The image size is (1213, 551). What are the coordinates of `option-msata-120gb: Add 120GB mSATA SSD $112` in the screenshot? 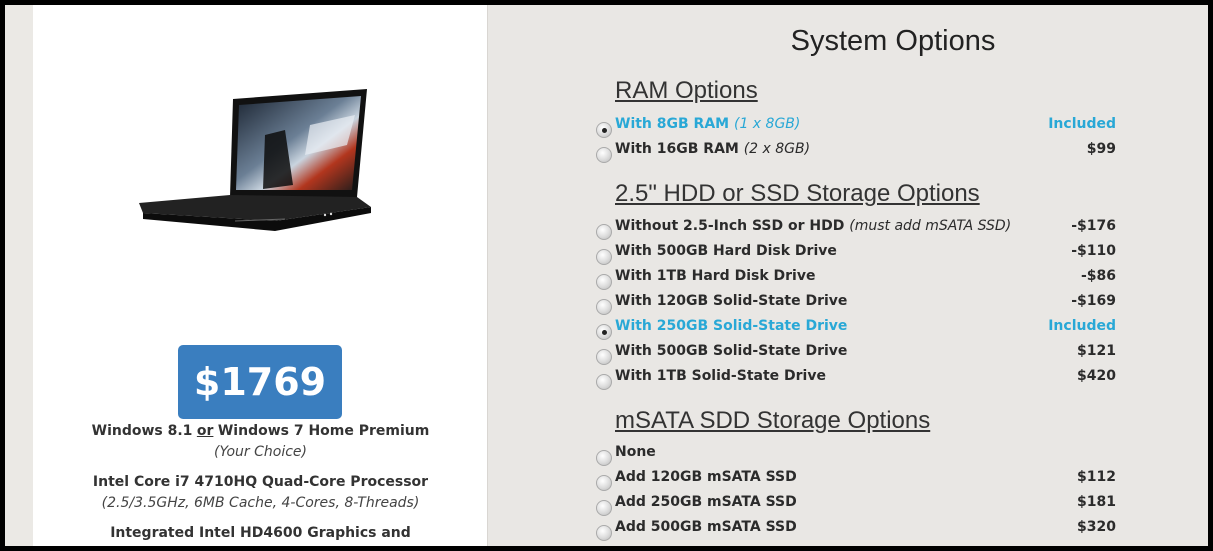 It's located at (856, 478).